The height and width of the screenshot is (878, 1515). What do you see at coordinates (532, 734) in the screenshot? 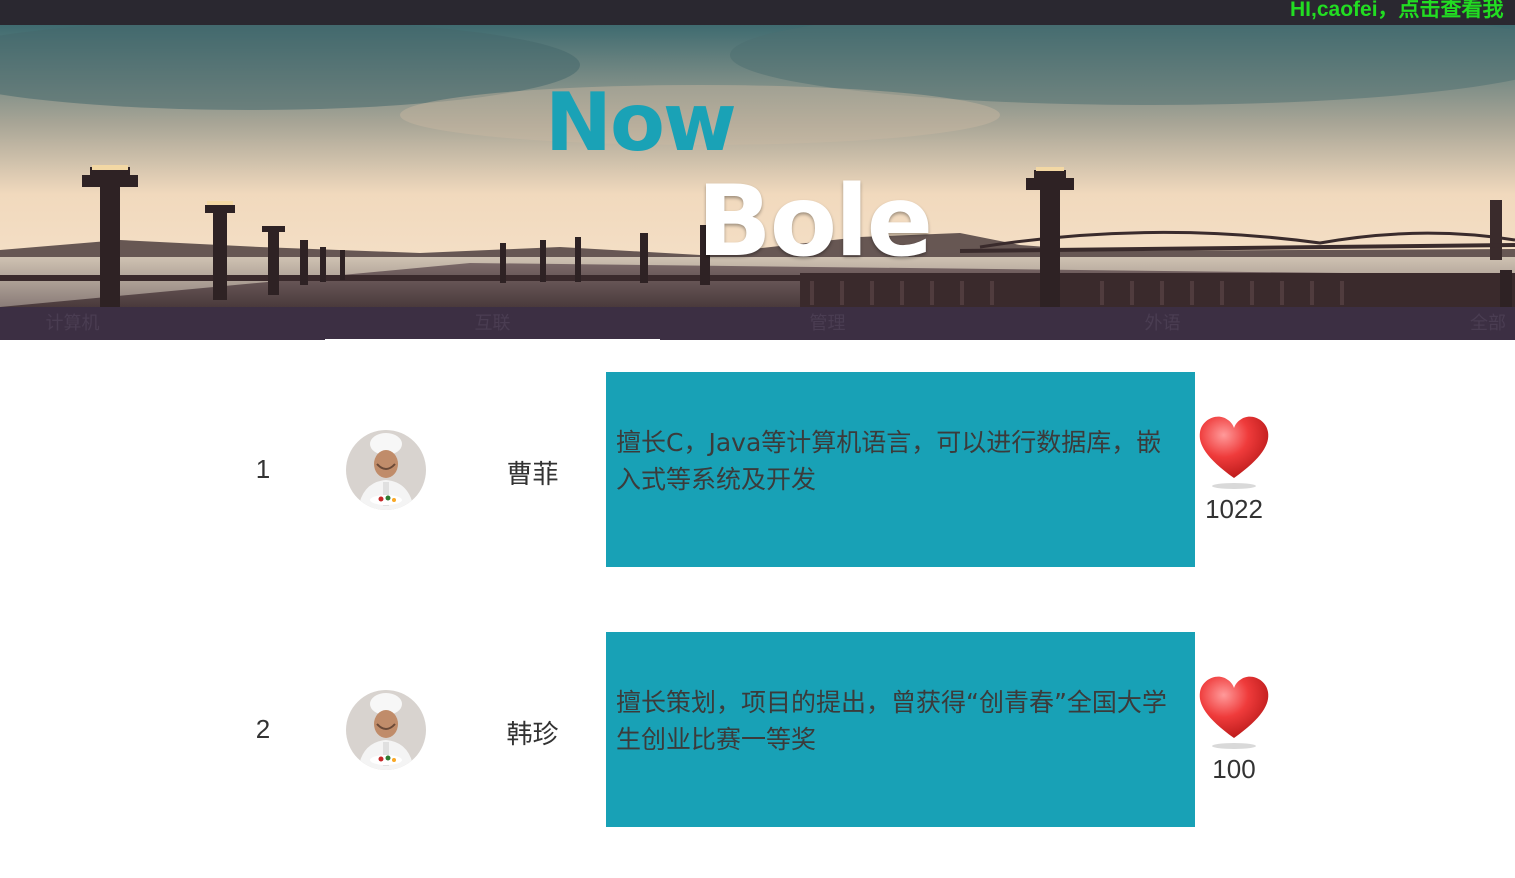
I see `mentor-name: 韩珍` at bounding box center [532, 734].